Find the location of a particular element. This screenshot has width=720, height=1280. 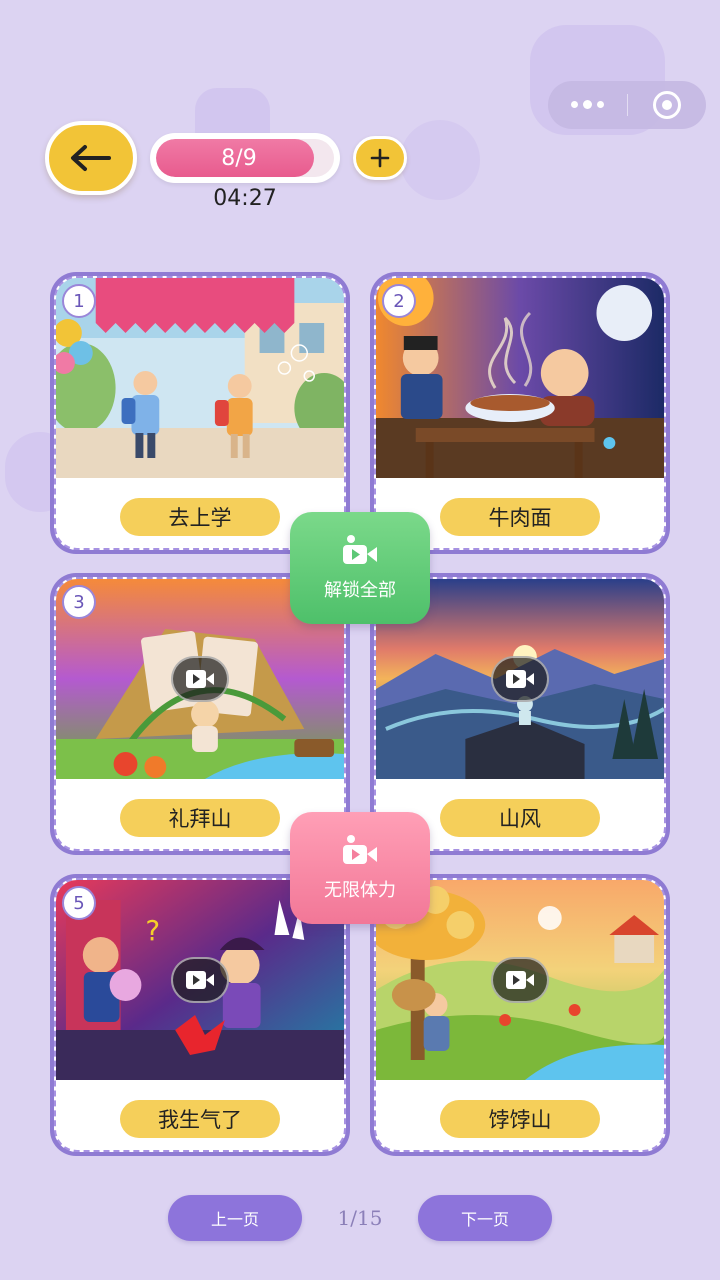

card-title: 我生气了 is located at coordinates (200, 1119).